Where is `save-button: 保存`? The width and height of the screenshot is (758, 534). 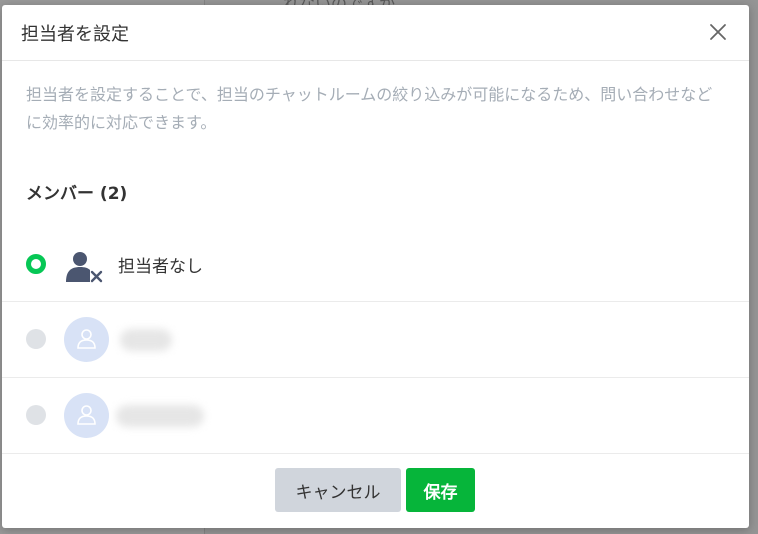 save-button: 保存 is located at coordinates (440, 490).